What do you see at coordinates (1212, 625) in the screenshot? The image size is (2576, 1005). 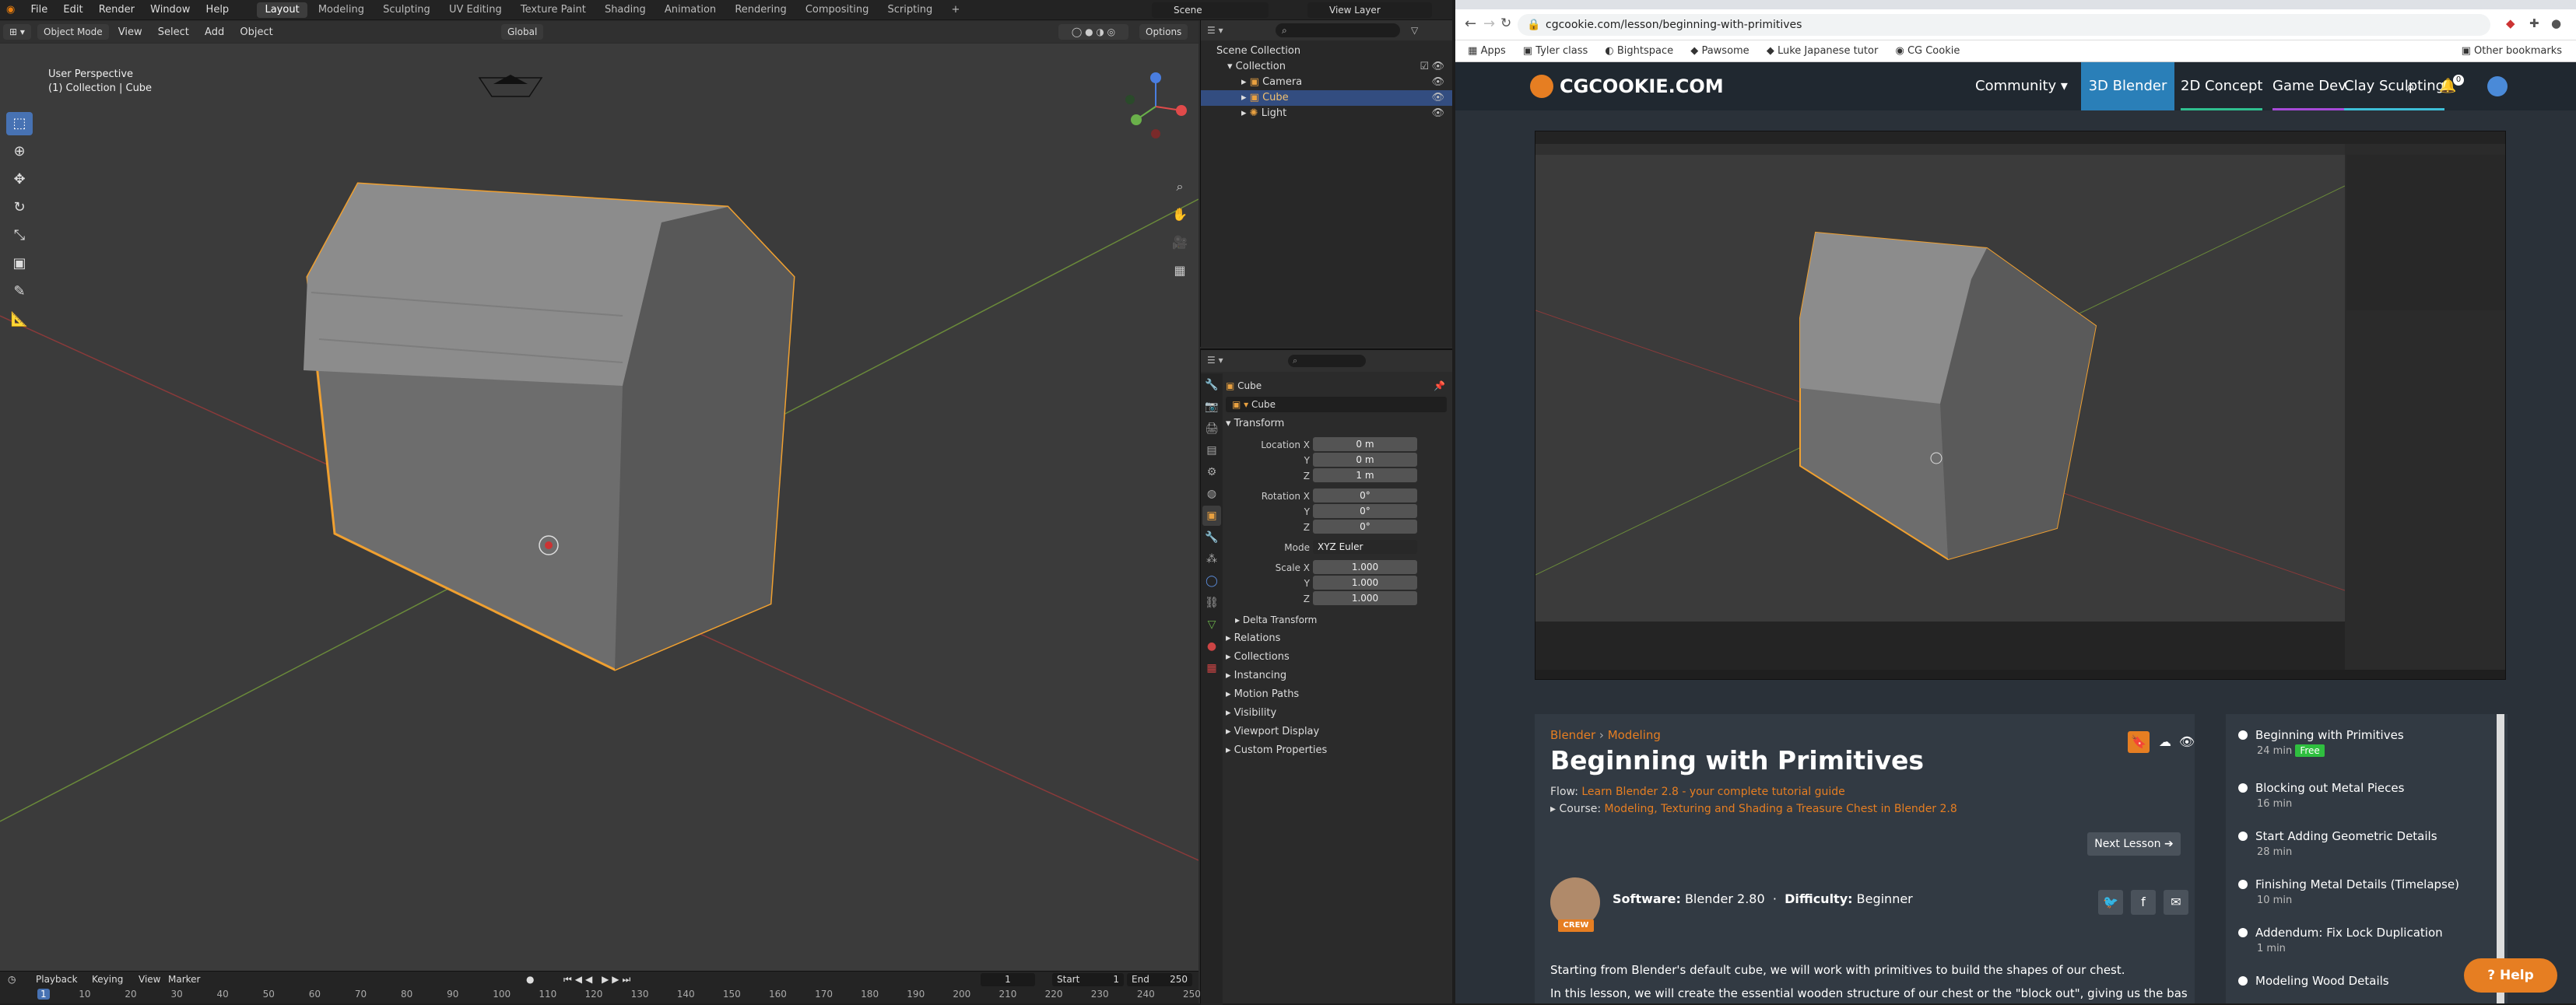 I see `data-tab-icon: ▽` at bounding box center [1212, 625].